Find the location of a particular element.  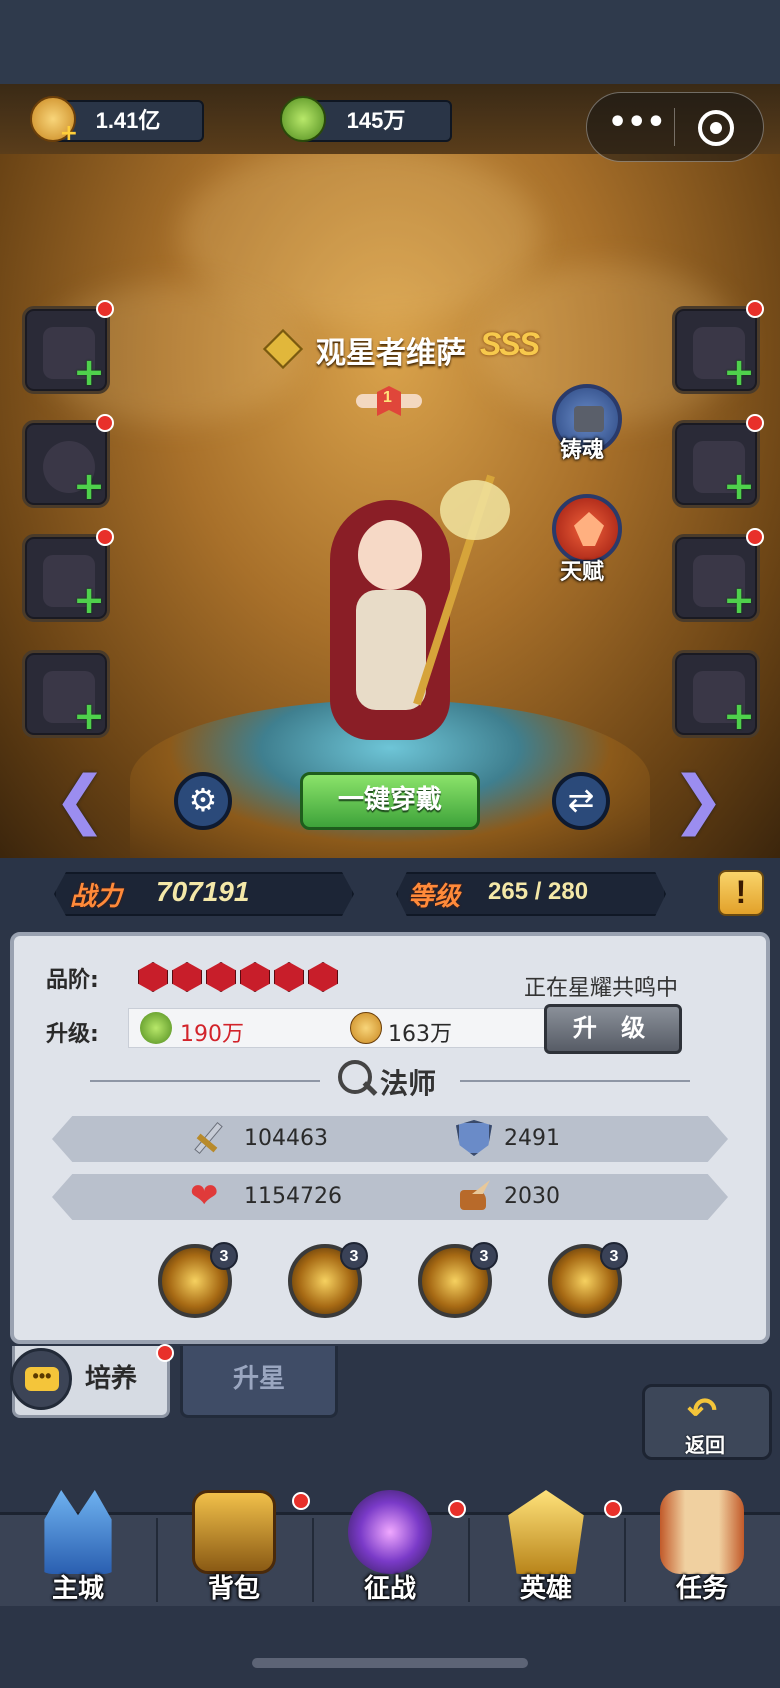

previous-hero-button: ❮ is located at coordinates (80, 800).